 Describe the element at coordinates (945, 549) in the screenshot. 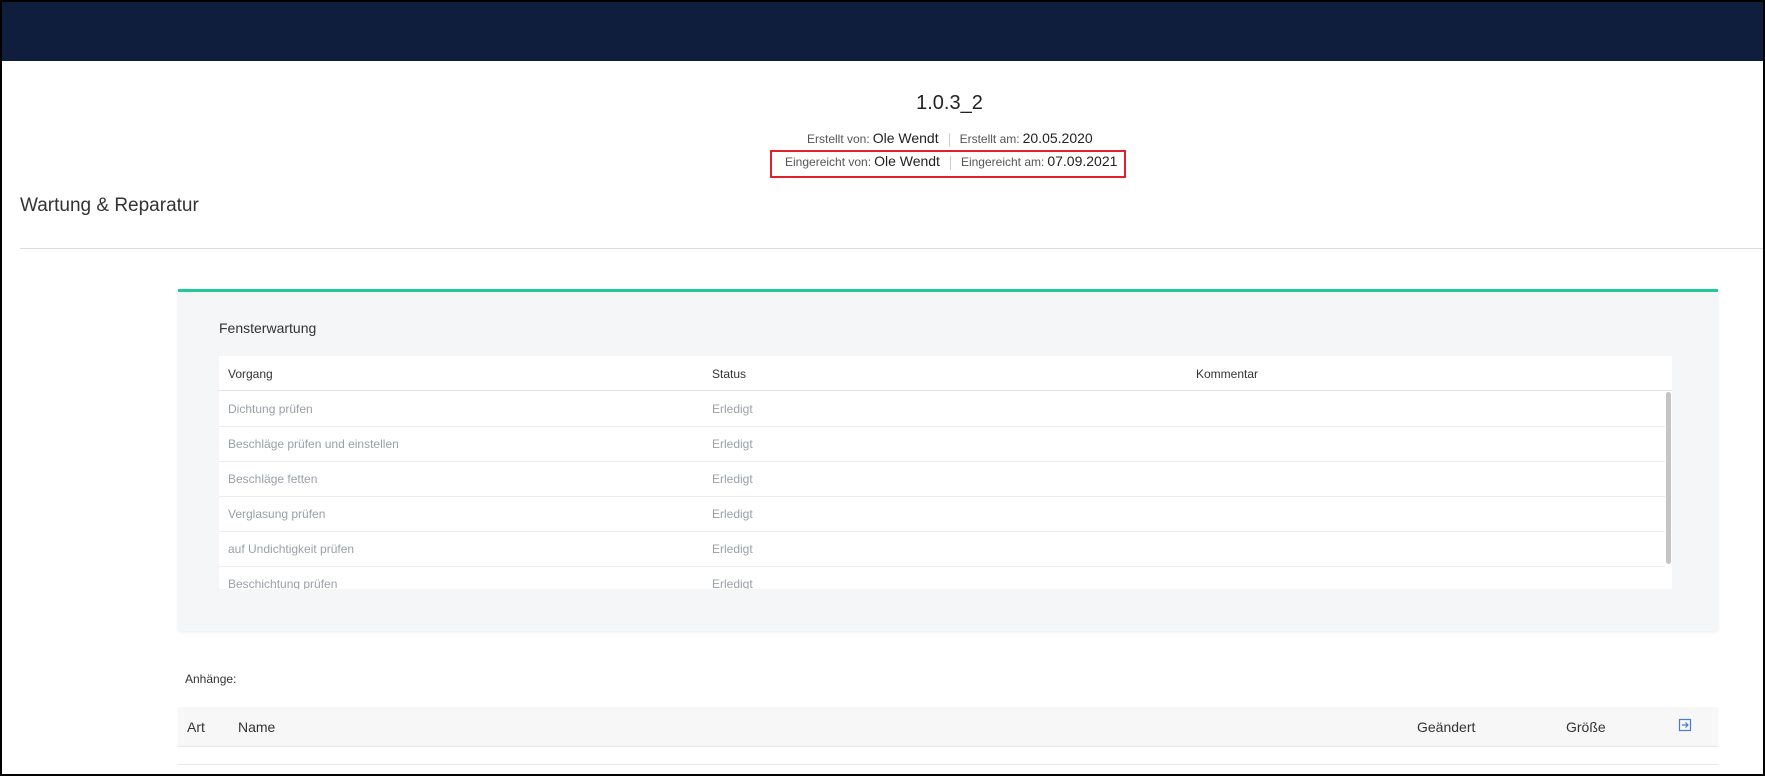

I see `table-row: auf Undichtigkeit prüfen Erledigt` at that location.